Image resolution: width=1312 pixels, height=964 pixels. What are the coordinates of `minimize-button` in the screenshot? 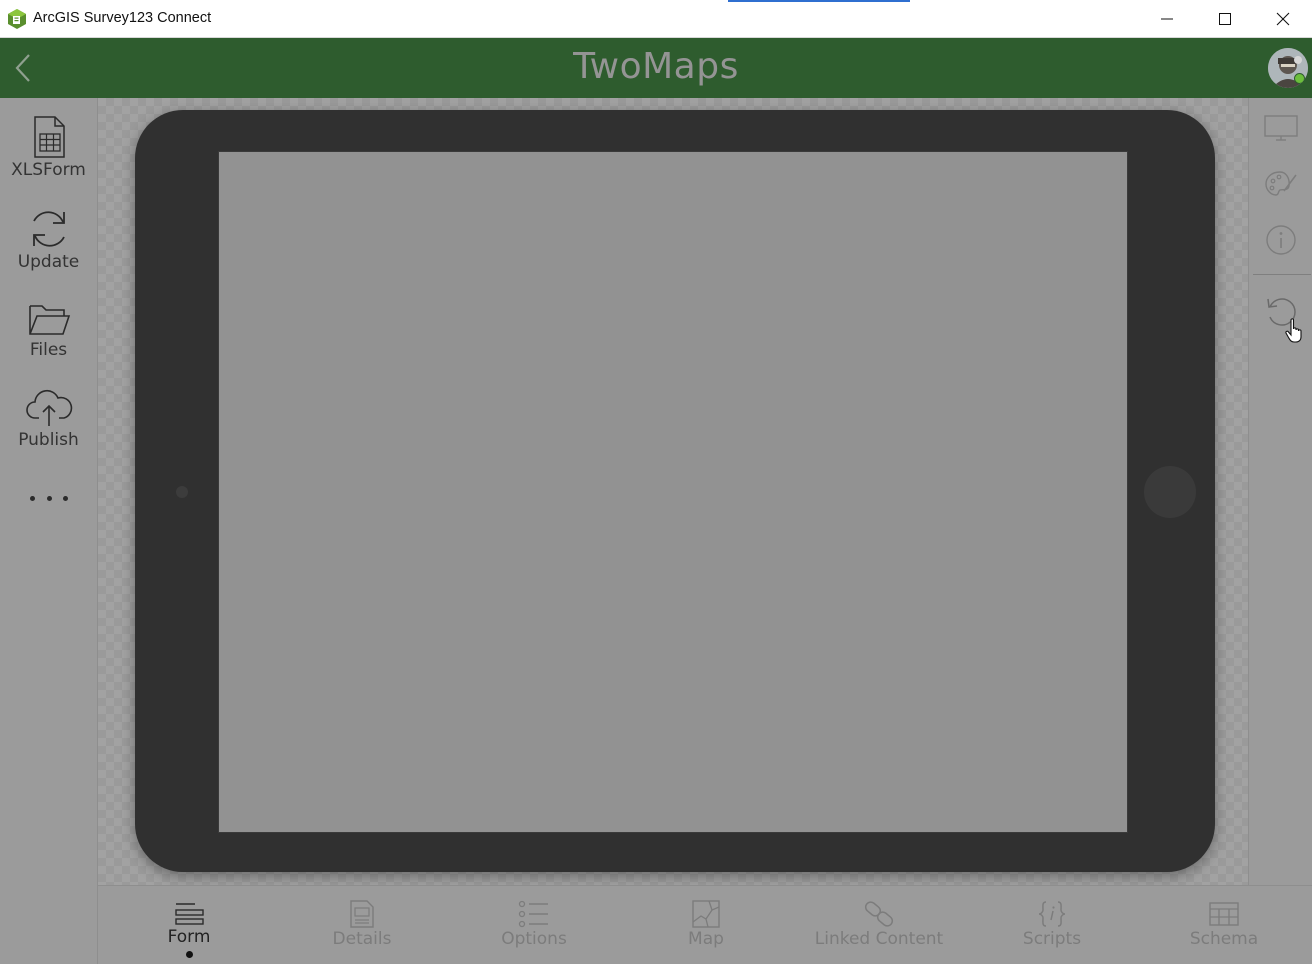 It's located at (1167, 18).